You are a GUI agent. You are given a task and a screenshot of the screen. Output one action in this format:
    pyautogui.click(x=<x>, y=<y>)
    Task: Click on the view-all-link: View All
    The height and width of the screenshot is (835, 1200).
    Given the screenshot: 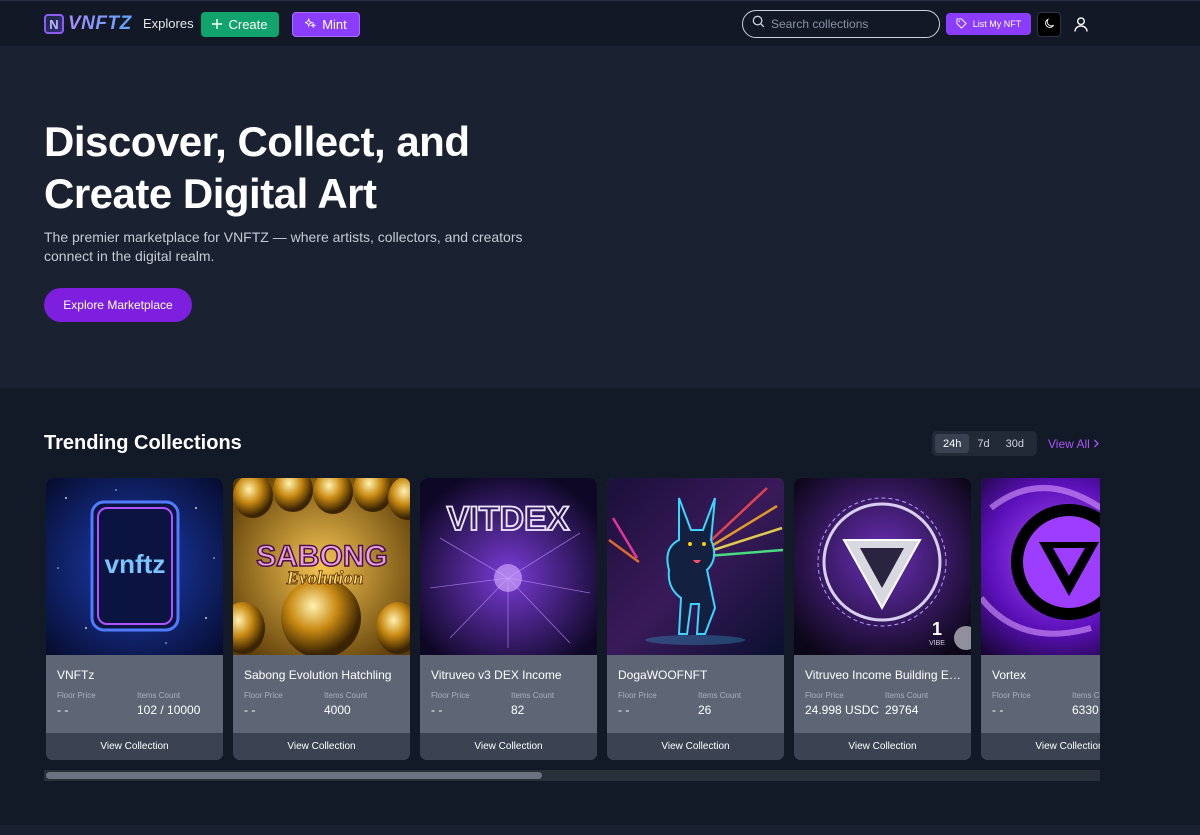 What is the action you would take?
    pyautogui.click(x=1074, y=444)
    